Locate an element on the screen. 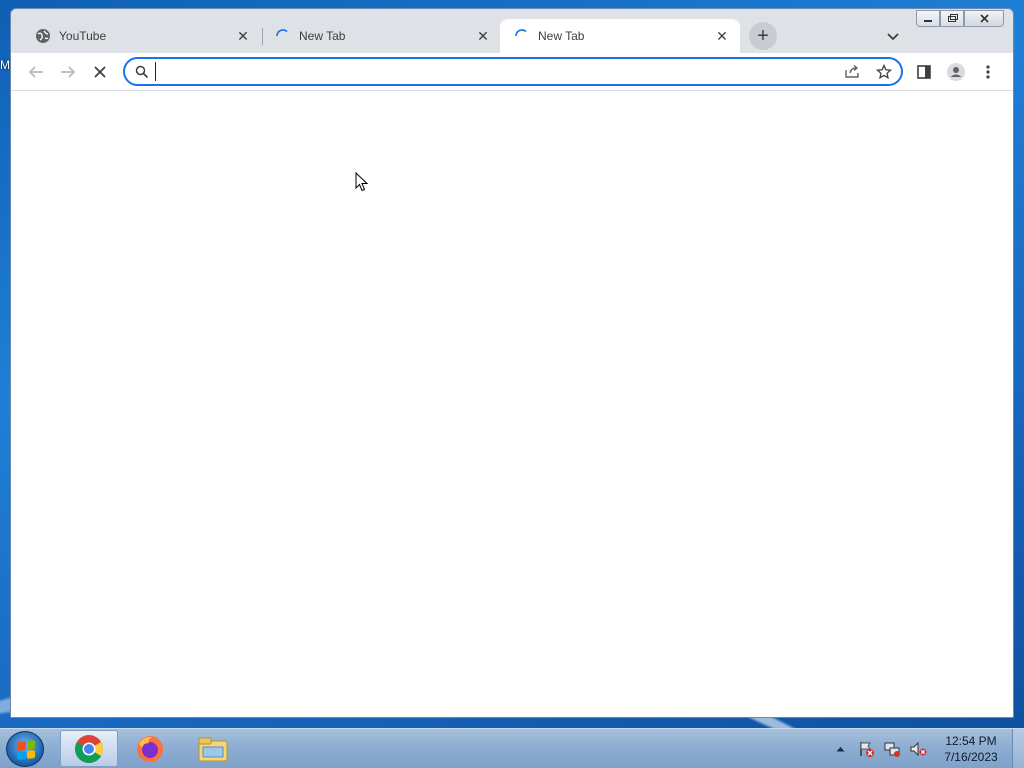 This screenshot has height=768, width=1024. system-tray: 12:54 PM 7/16/2023 is located at coordinates (927, 748).